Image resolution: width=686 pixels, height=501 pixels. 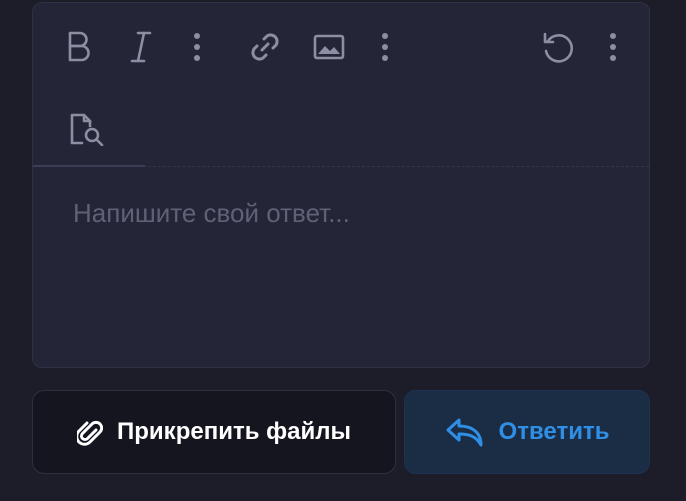 I want to click on link-button, so click(x=265, y=47).